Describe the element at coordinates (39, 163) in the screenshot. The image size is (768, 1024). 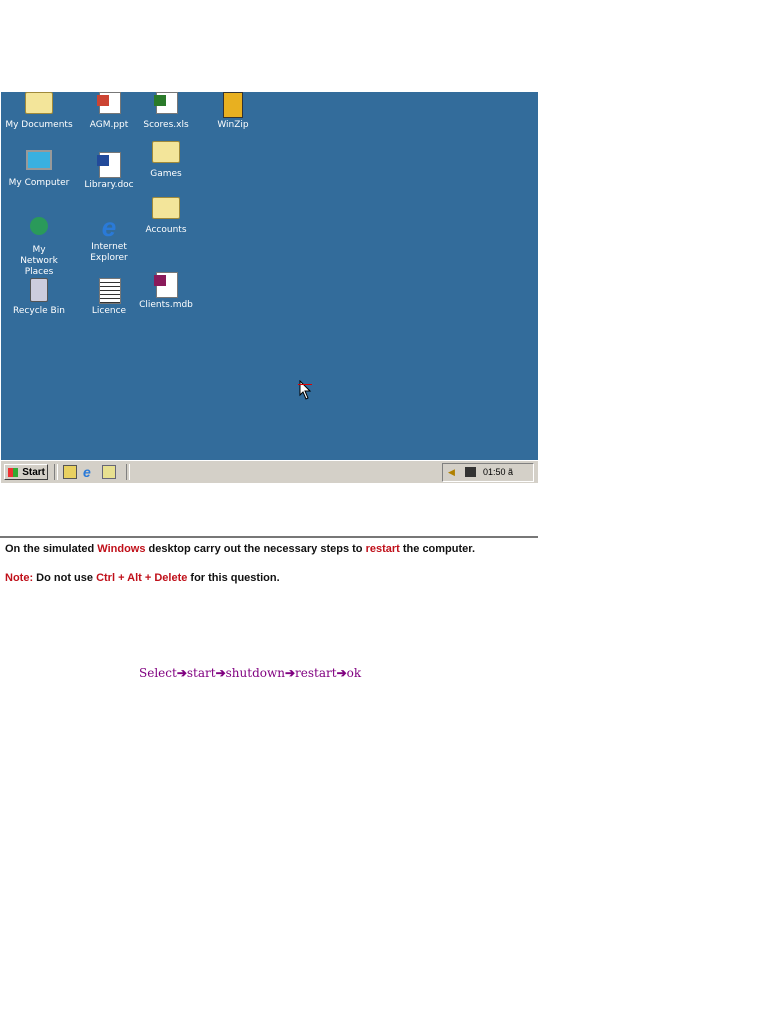
I see `my-computer-icon` at that location.